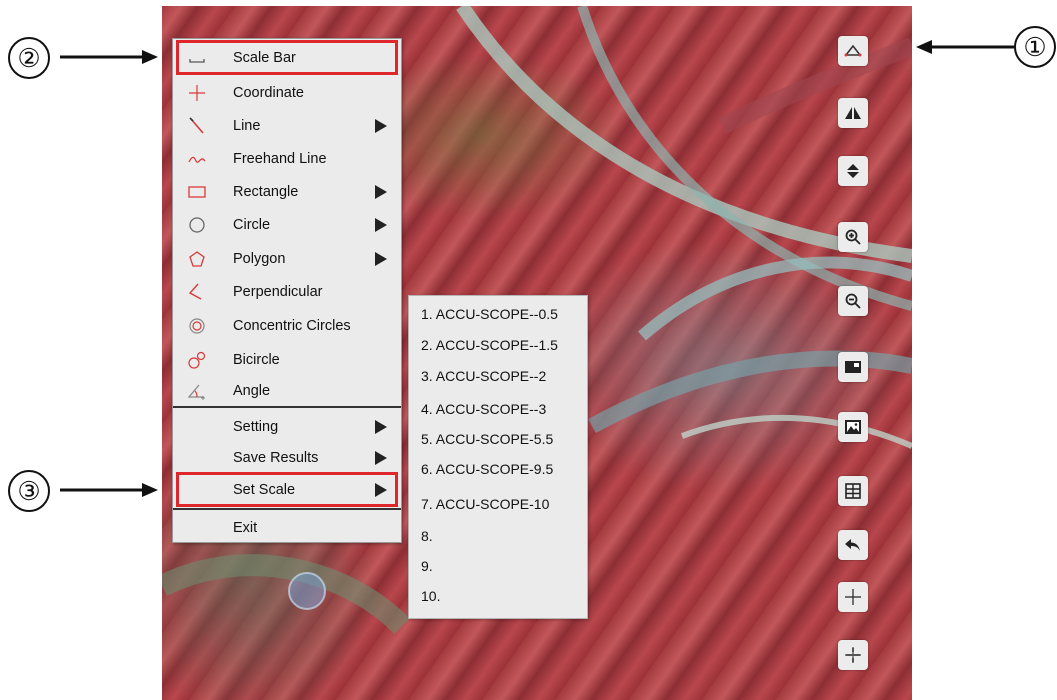 The height and width of the screenshot is (700, 1057). Describe the element at coordinates (483, 376) in the screenshot. I see `submenu-item: 3. ACCU-SCOPE--2` at that location.